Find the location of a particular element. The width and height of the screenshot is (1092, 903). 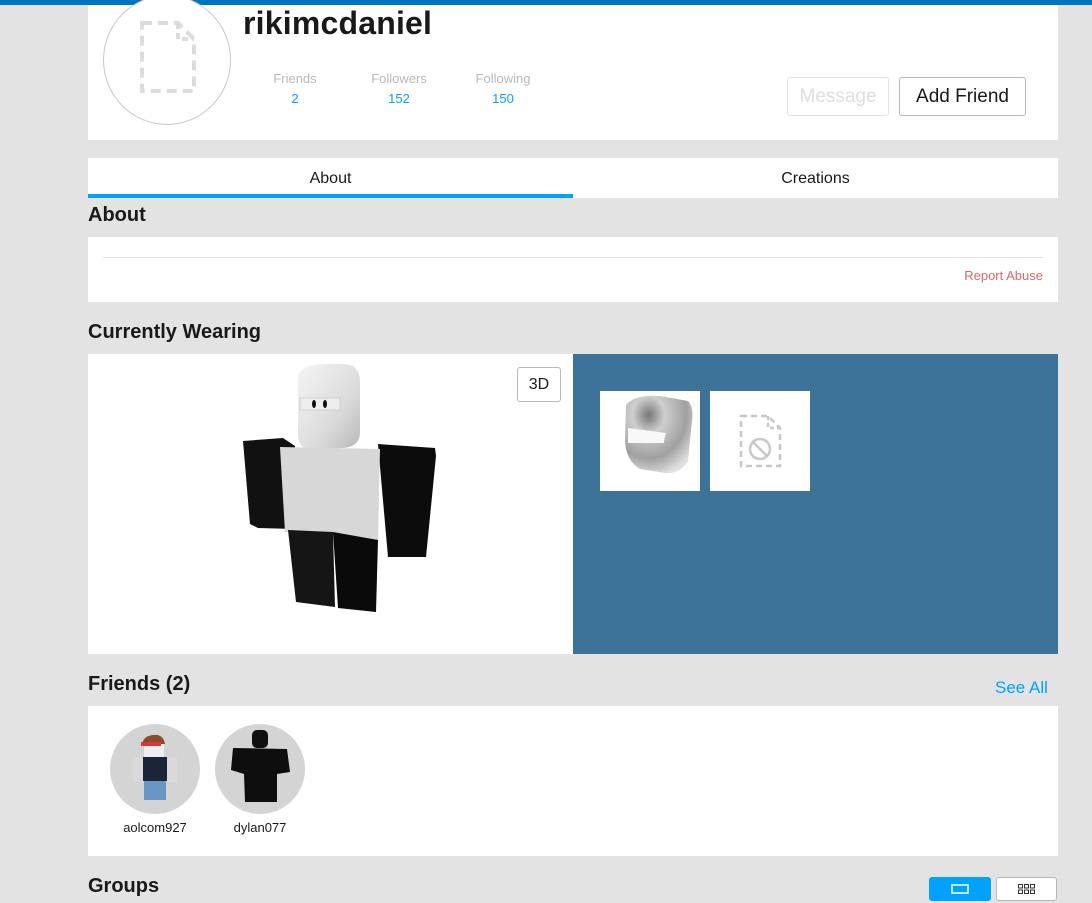

profile-username: rikimcdaniel is located at coordinates (338, 23).